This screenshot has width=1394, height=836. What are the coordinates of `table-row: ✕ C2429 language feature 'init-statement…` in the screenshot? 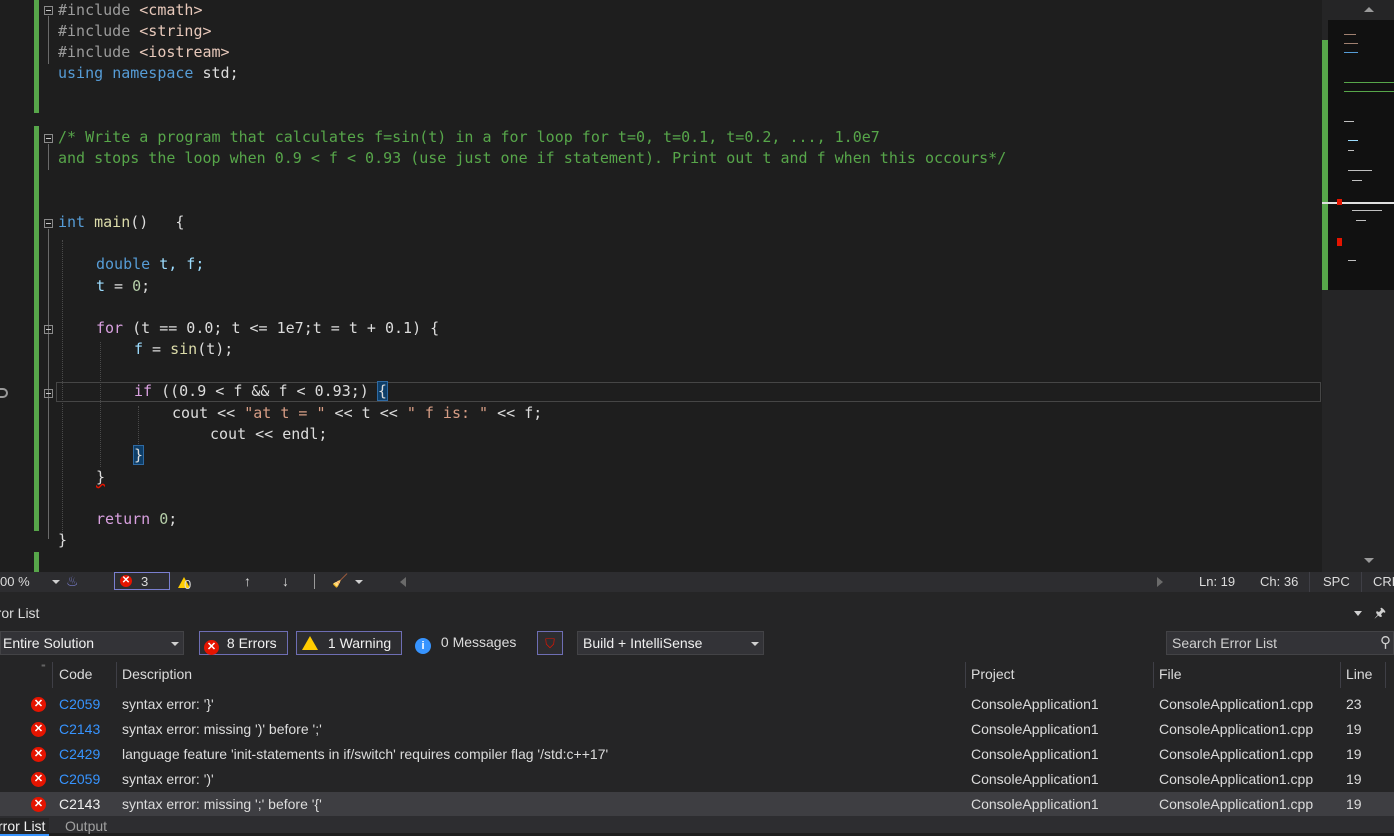 It's located at (697, 754).